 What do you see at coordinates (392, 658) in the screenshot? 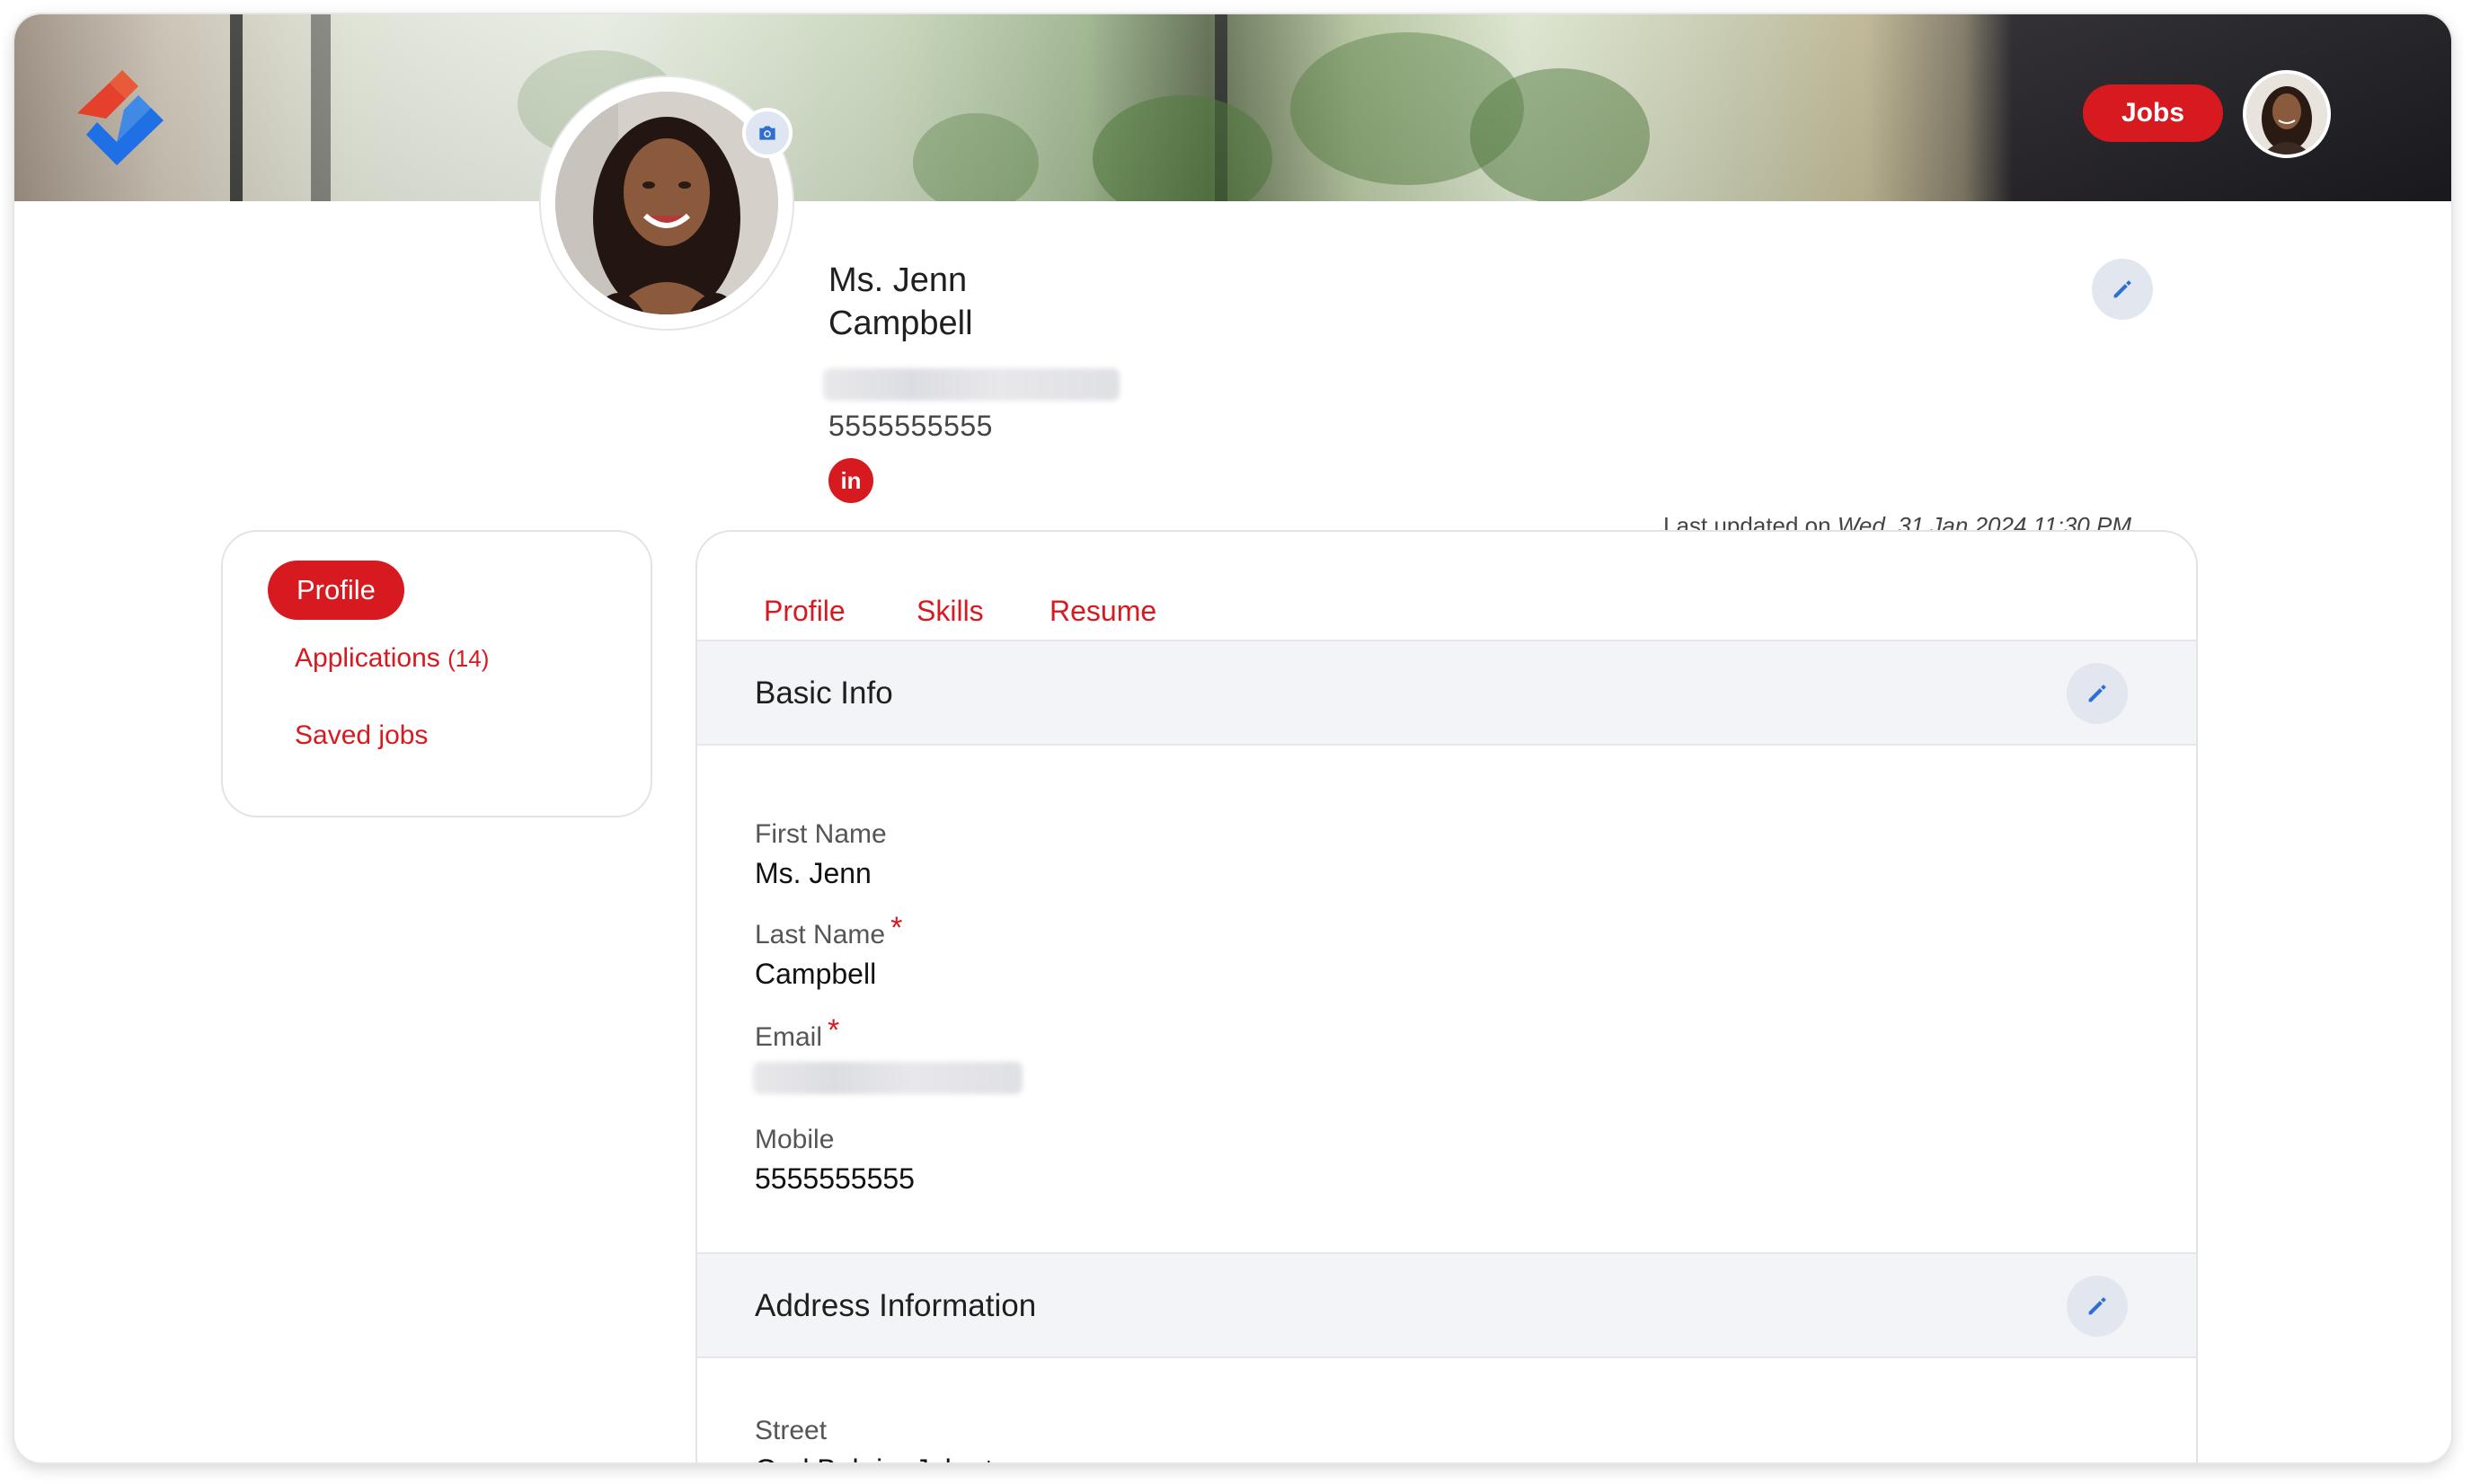
I see `sidebar-item-applications: Applications (14)` at bounding box center [392, 658].